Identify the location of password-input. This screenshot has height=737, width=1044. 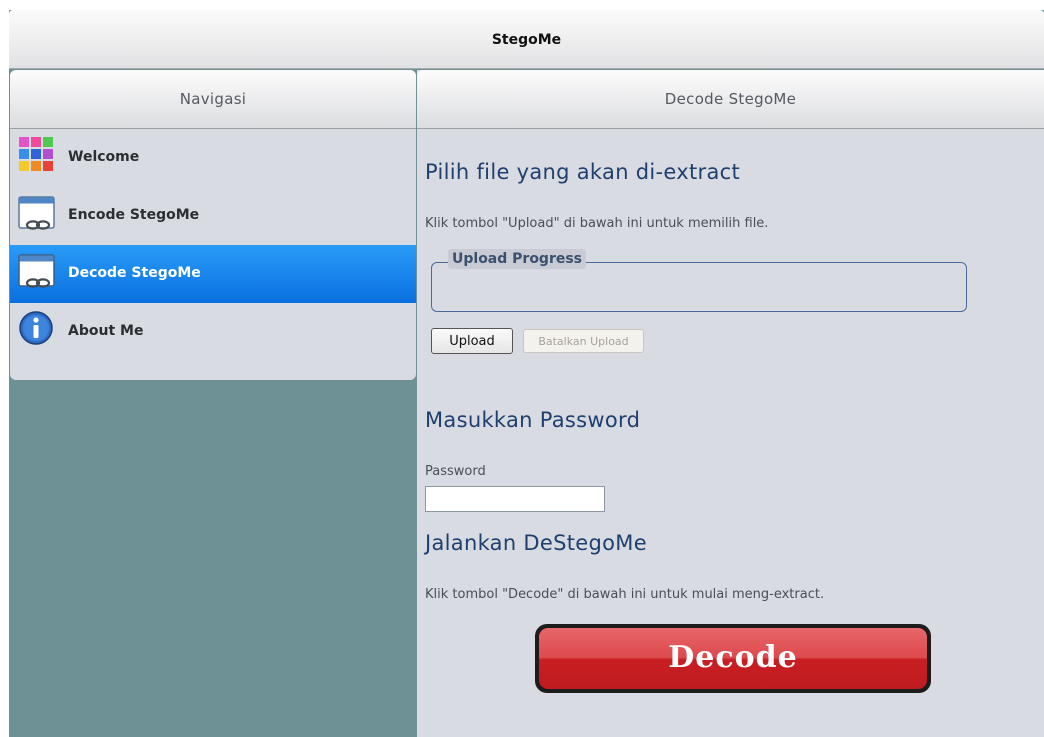
(515, 499).